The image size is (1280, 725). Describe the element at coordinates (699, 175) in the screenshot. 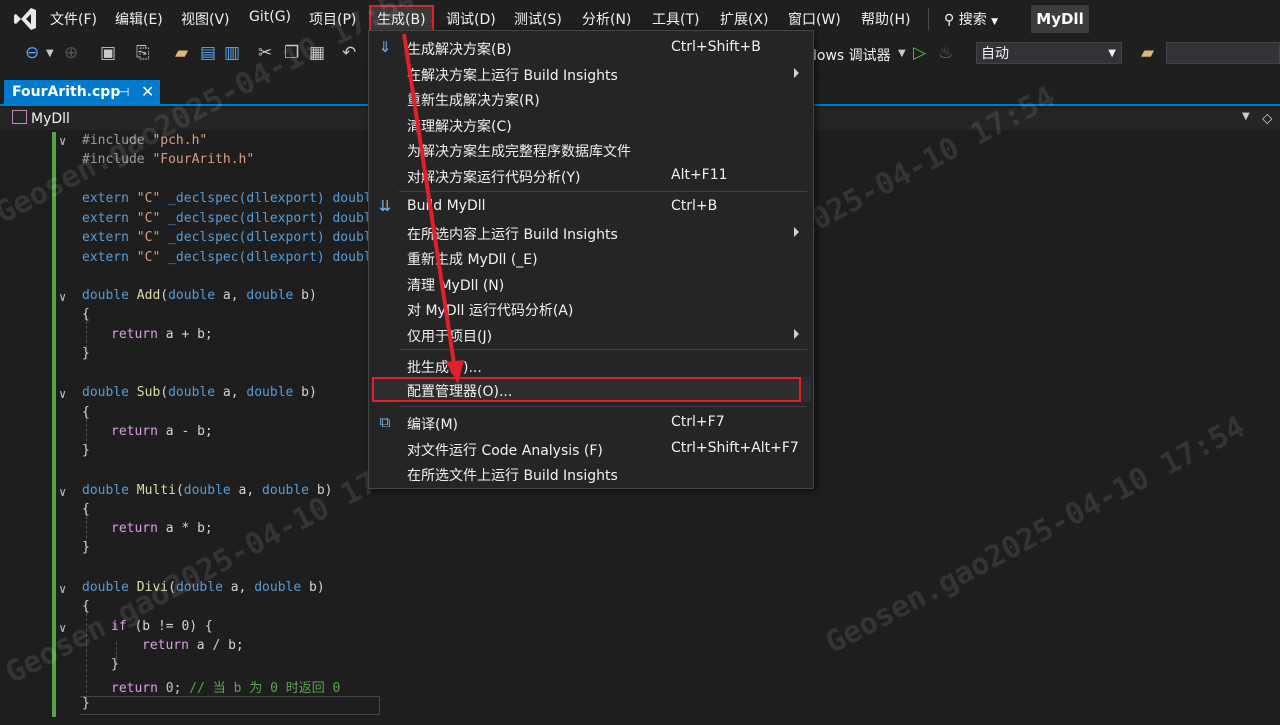

I see `menu-item-shortcut: Alt+F11` at that location.